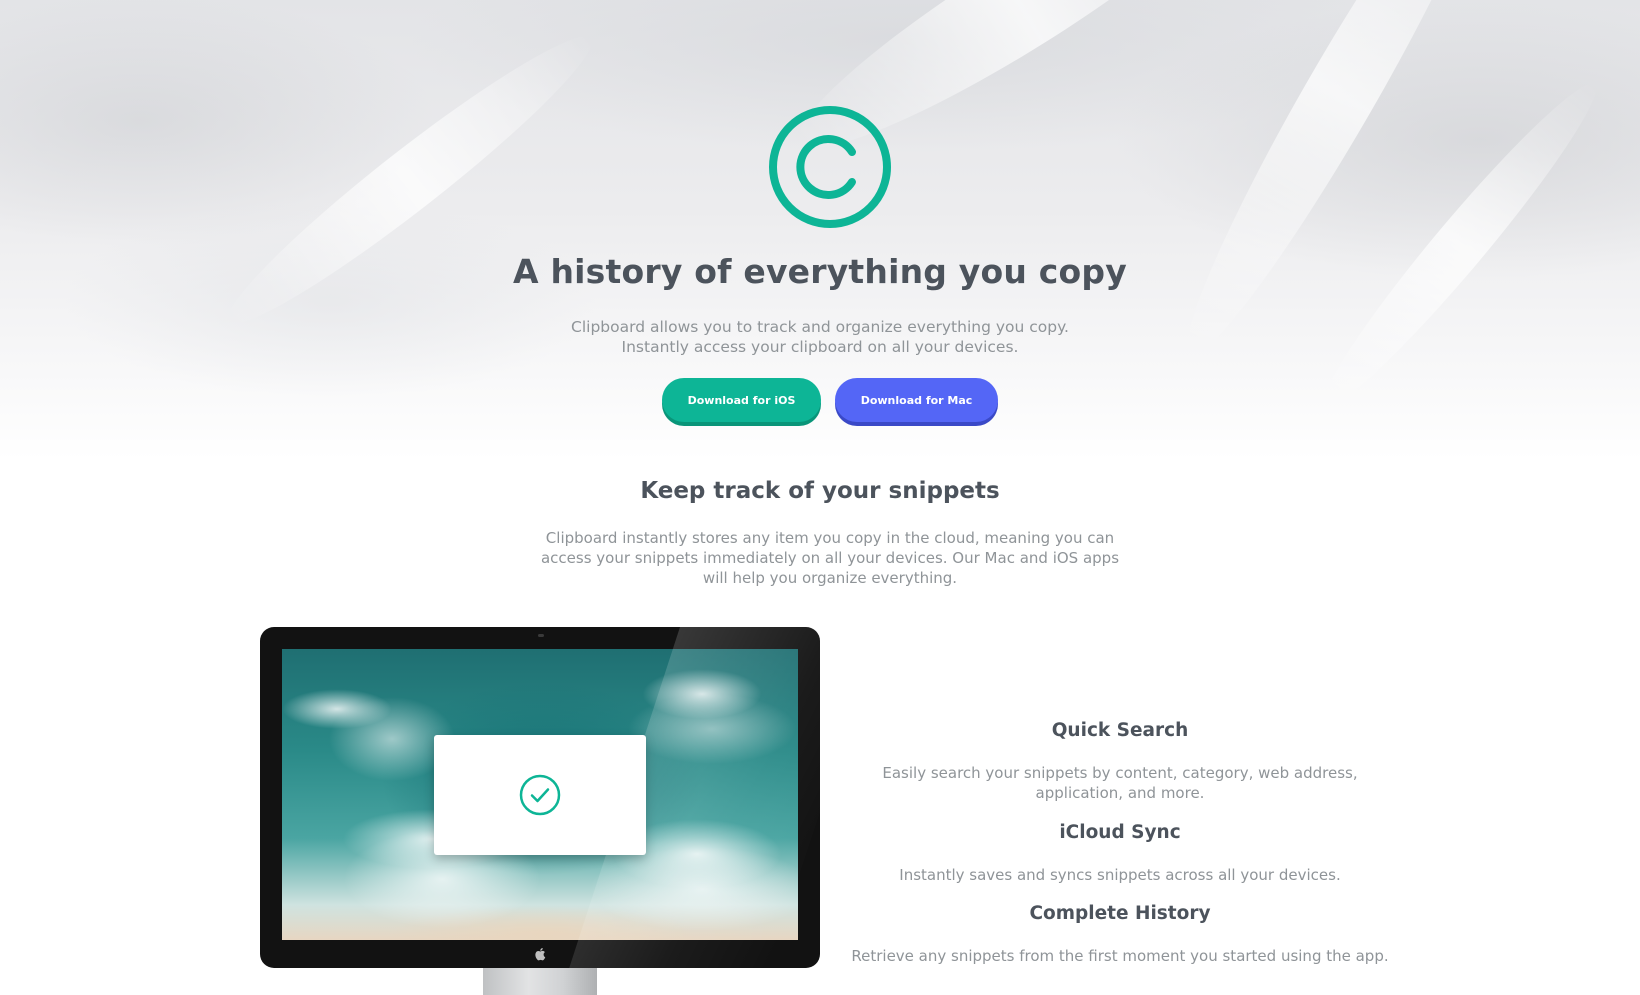 Image resolution: width=1640 pixels, height=995 pixels. Describe the element at coordinates (820, 491) in the screenshot. I see `snippets-section-title: Keep track of your snippets` at that location.